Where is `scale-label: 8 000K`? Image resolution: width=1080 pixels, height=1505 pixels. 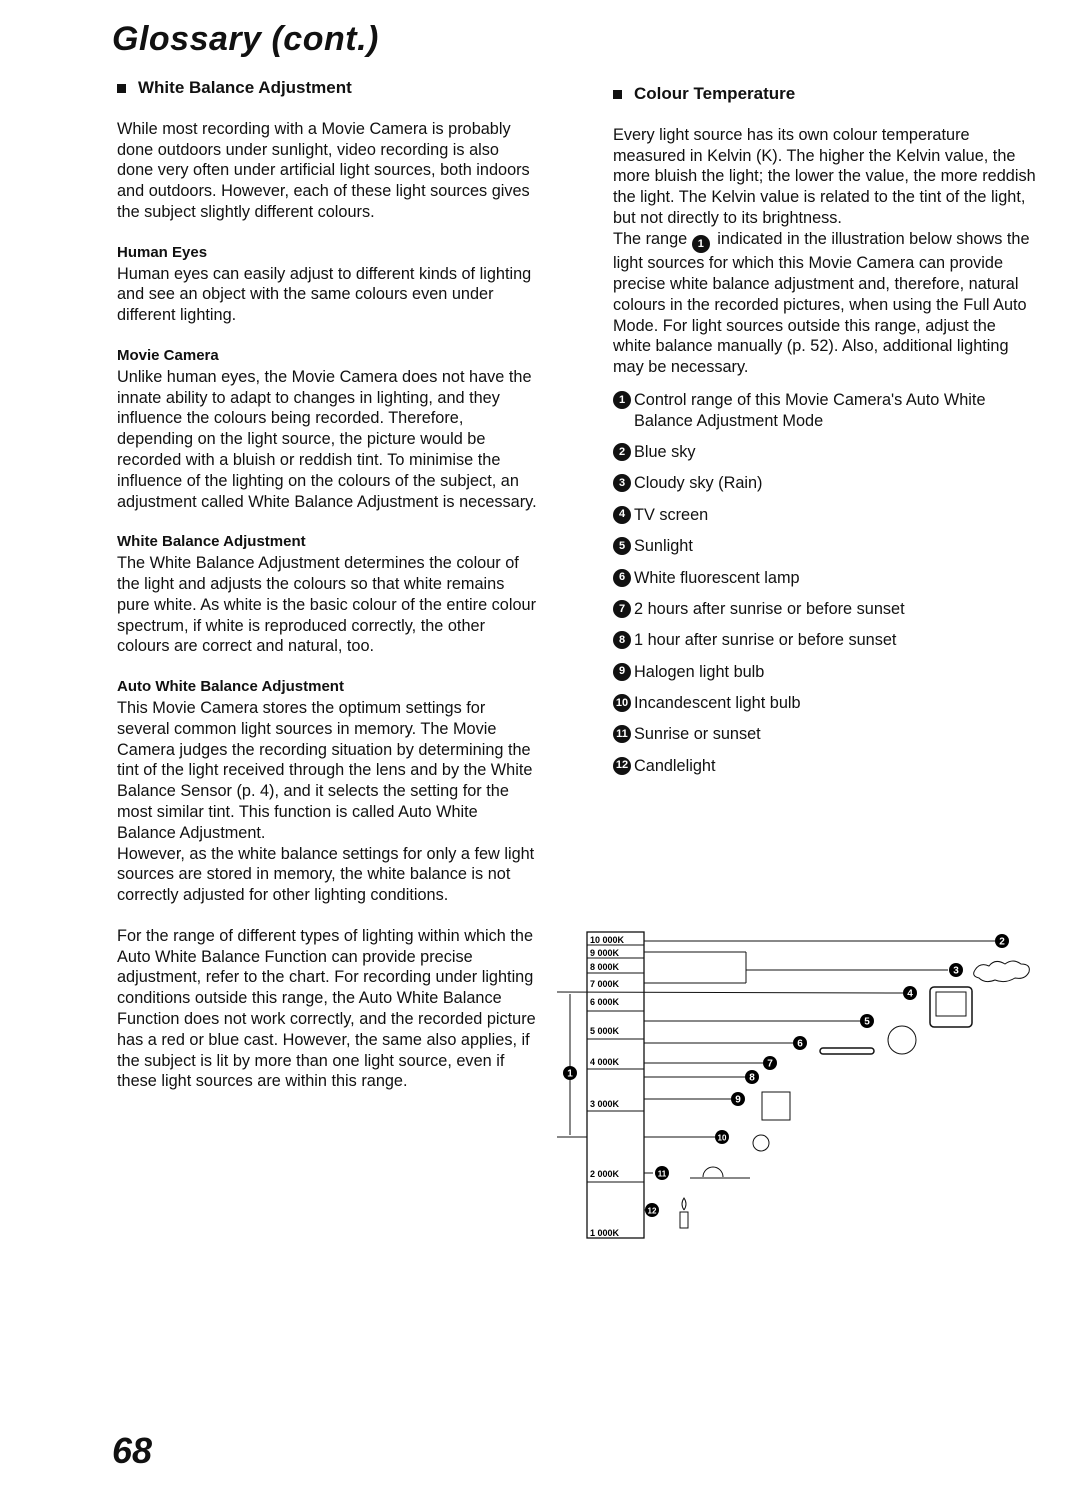
scale-label: 8 000K is located at coordinates (605, 967).